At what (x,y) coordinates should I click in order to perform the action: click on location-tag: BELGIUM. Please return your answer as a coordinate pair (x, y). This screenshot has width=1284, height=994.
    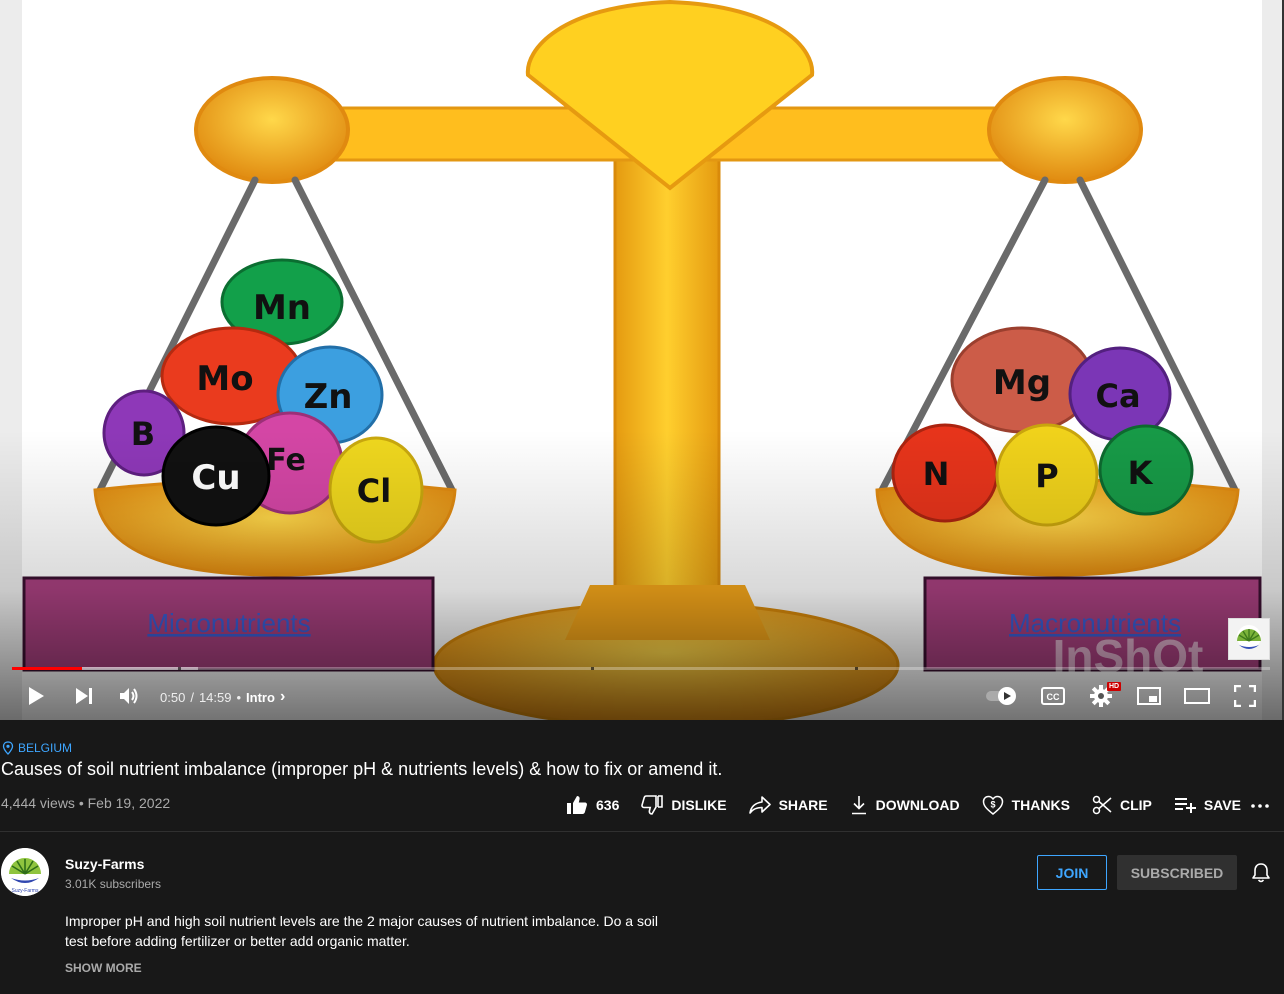
    Looking at the image, I should click on (37, 748).